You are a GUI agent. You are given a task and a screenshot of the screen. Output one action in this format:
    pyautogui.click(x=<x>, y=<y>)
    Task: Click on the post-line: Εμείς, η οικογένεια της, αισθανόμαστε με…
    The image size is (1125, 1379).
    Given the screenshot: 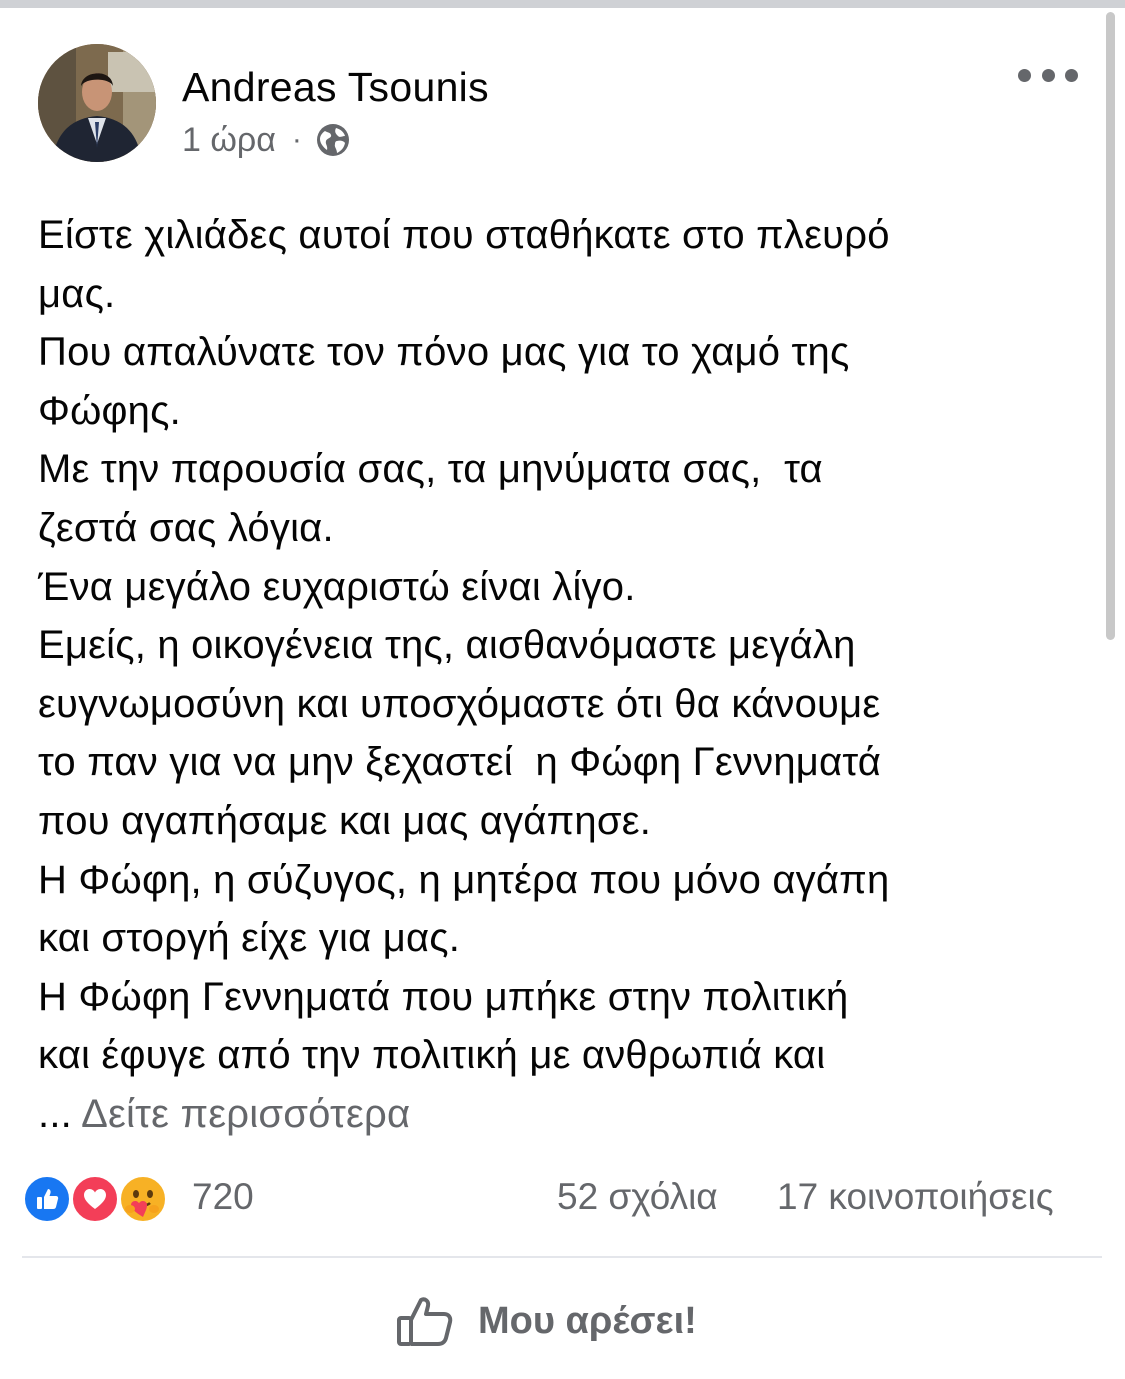 What is the action you would take?
    pyautogui.click(x=447, y=645)
    